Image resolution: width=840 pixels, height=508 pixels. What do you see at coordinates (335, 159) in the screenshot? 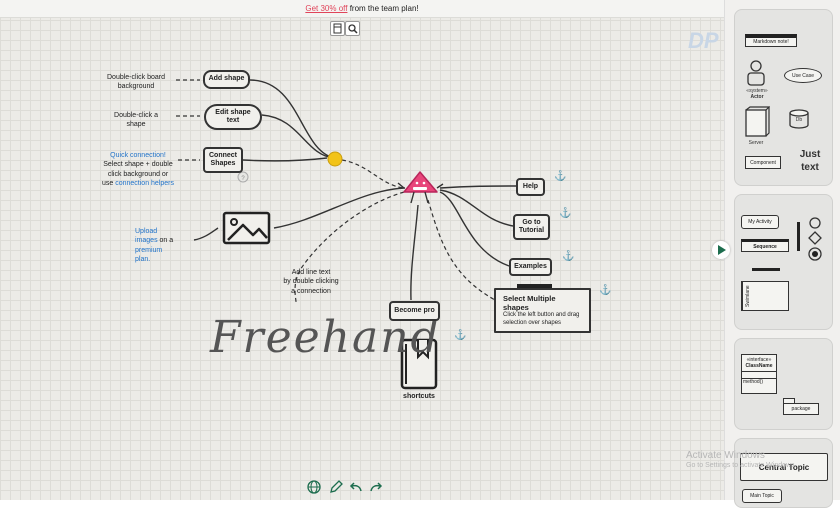
I see `connection-hub-dot` at bounding box center [335, 159].